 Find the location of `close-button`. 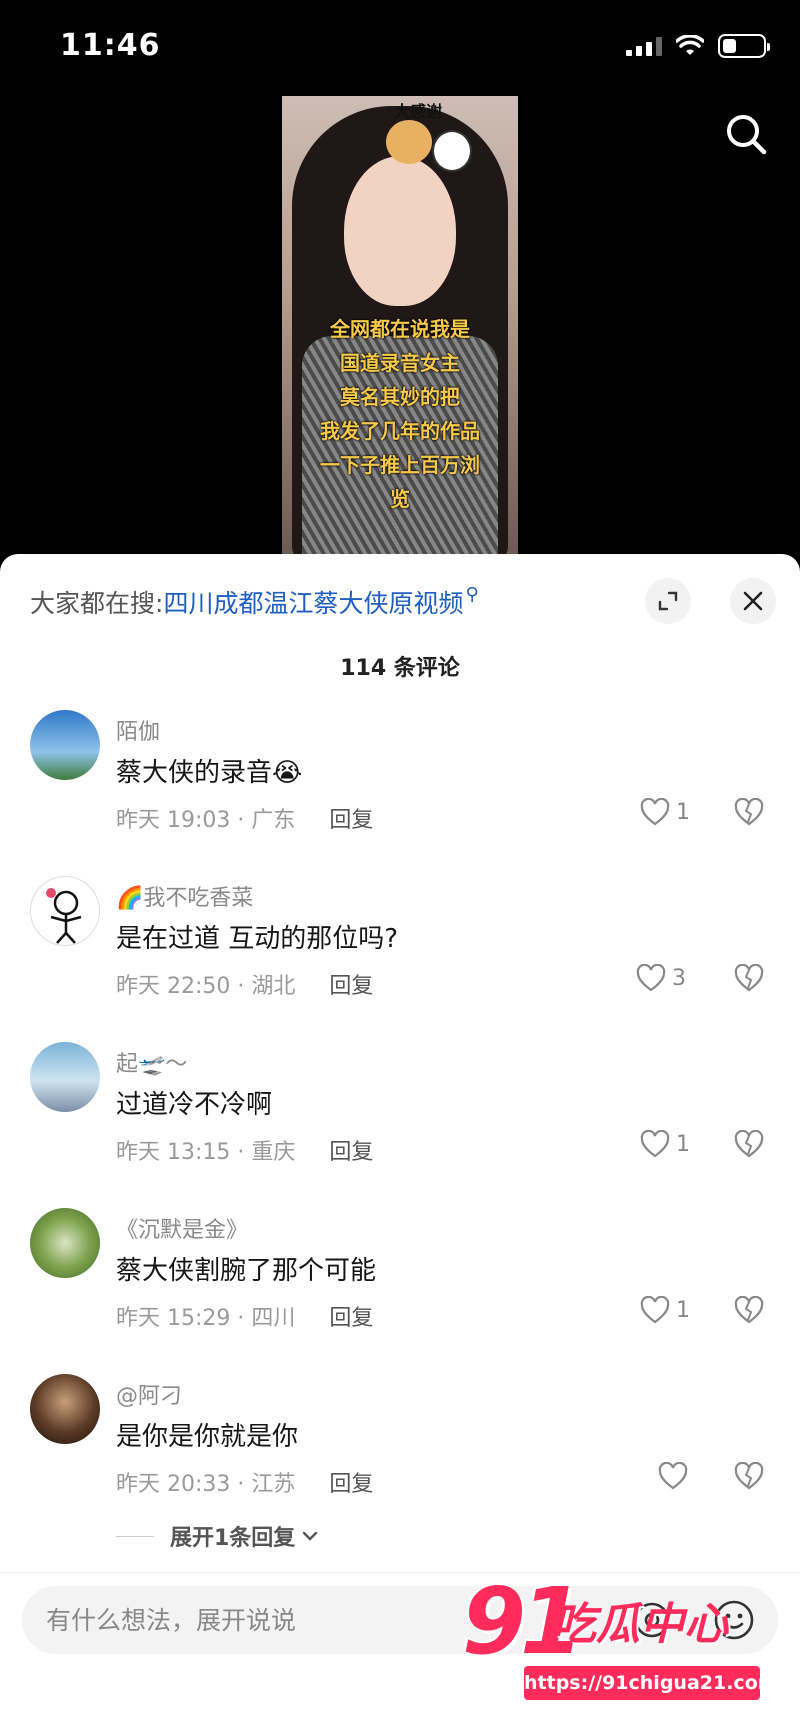

close-button is located at coordinates (753, 601).